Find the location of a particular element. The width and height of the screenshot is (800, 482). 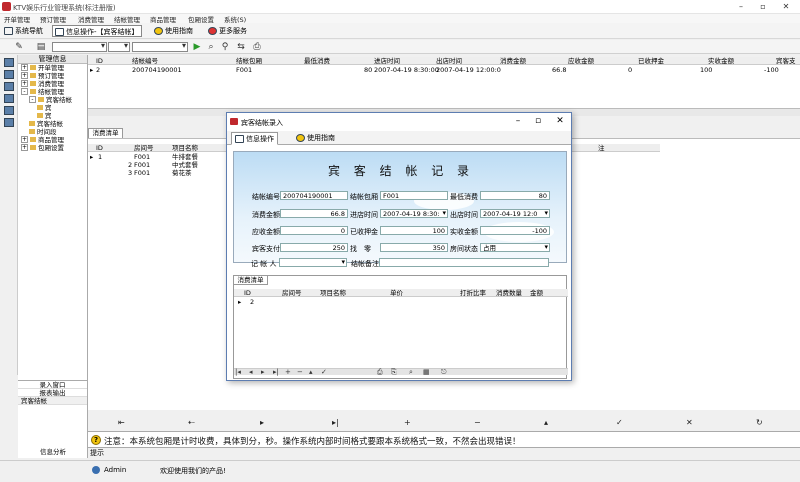

form-heading: 宾 客 结 帐 记 录 is located at coordinates (401, 171).